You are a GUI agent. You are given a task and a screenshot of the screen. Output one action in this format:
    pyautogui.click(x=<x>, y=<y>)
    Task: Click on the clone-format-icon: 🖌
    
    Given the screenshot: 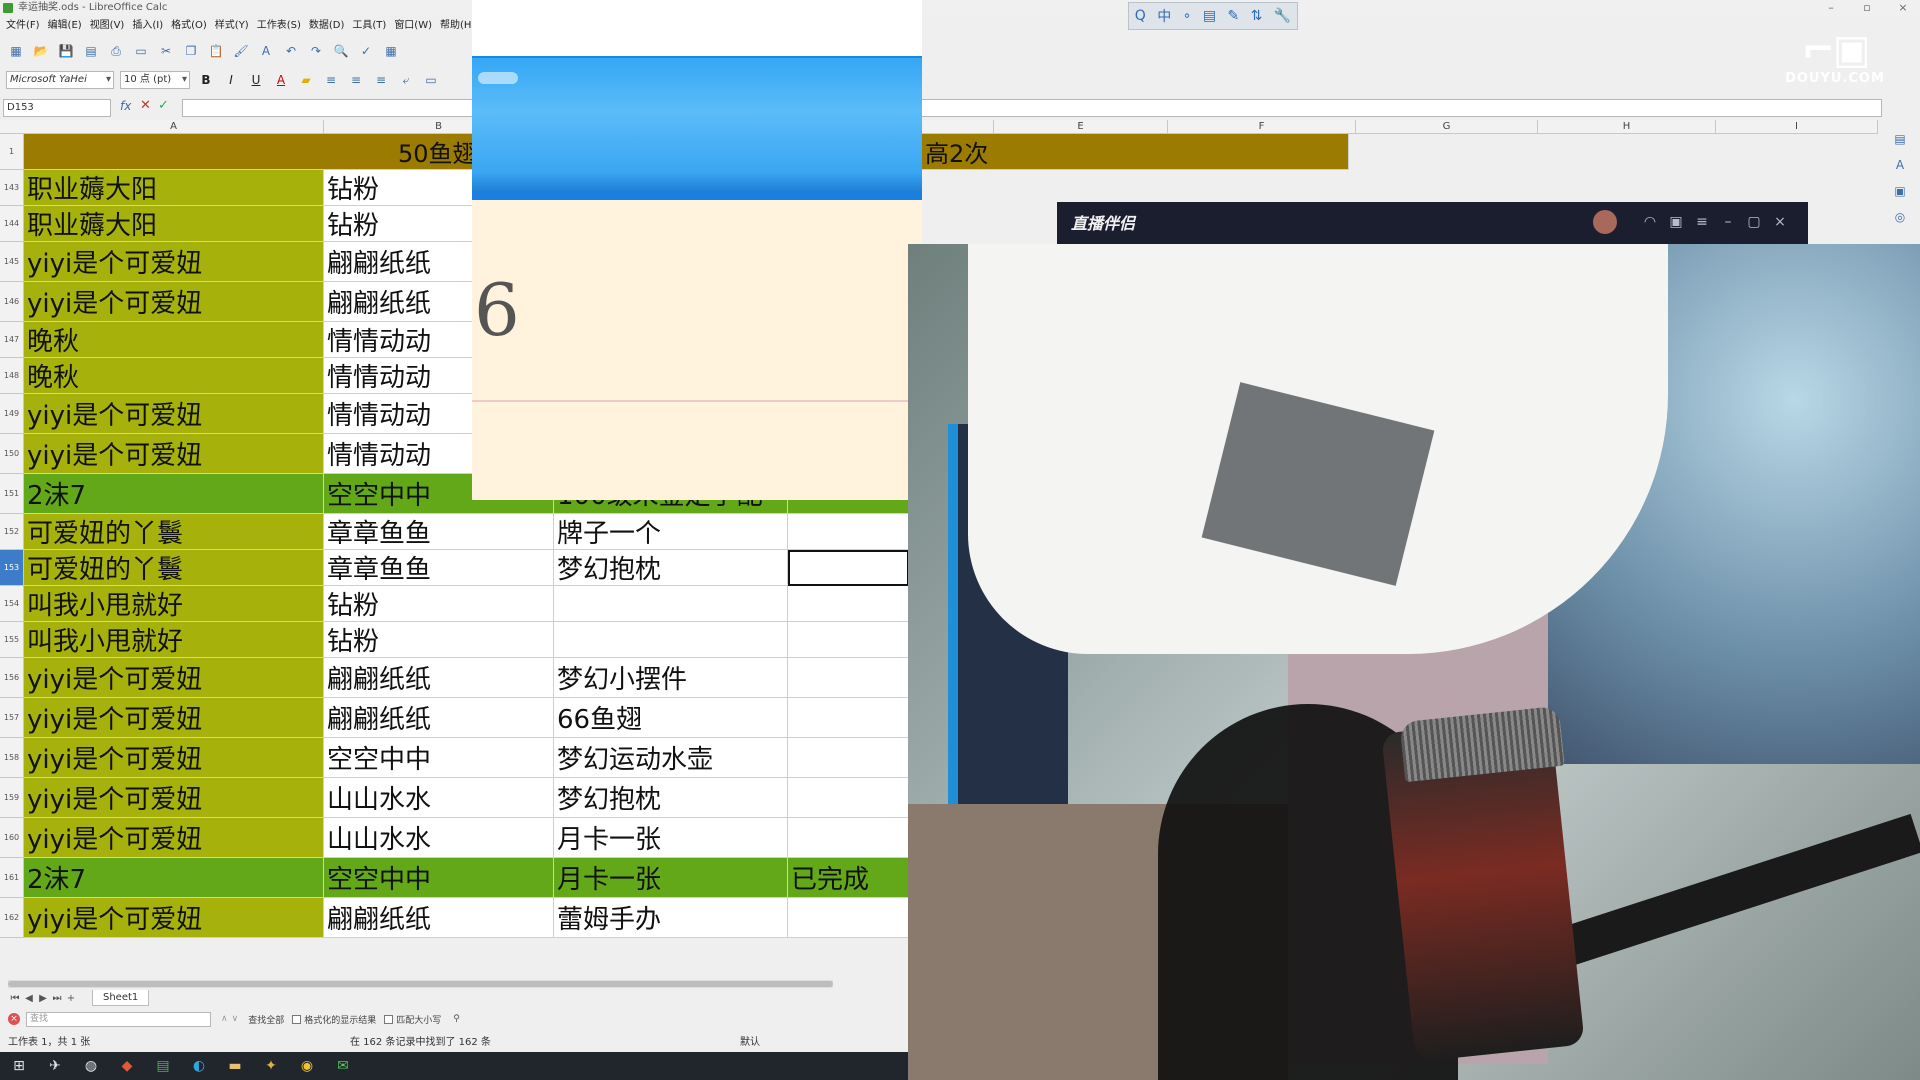 What is the action you would take?
    pyautogui.click(x=241, y=51)
    